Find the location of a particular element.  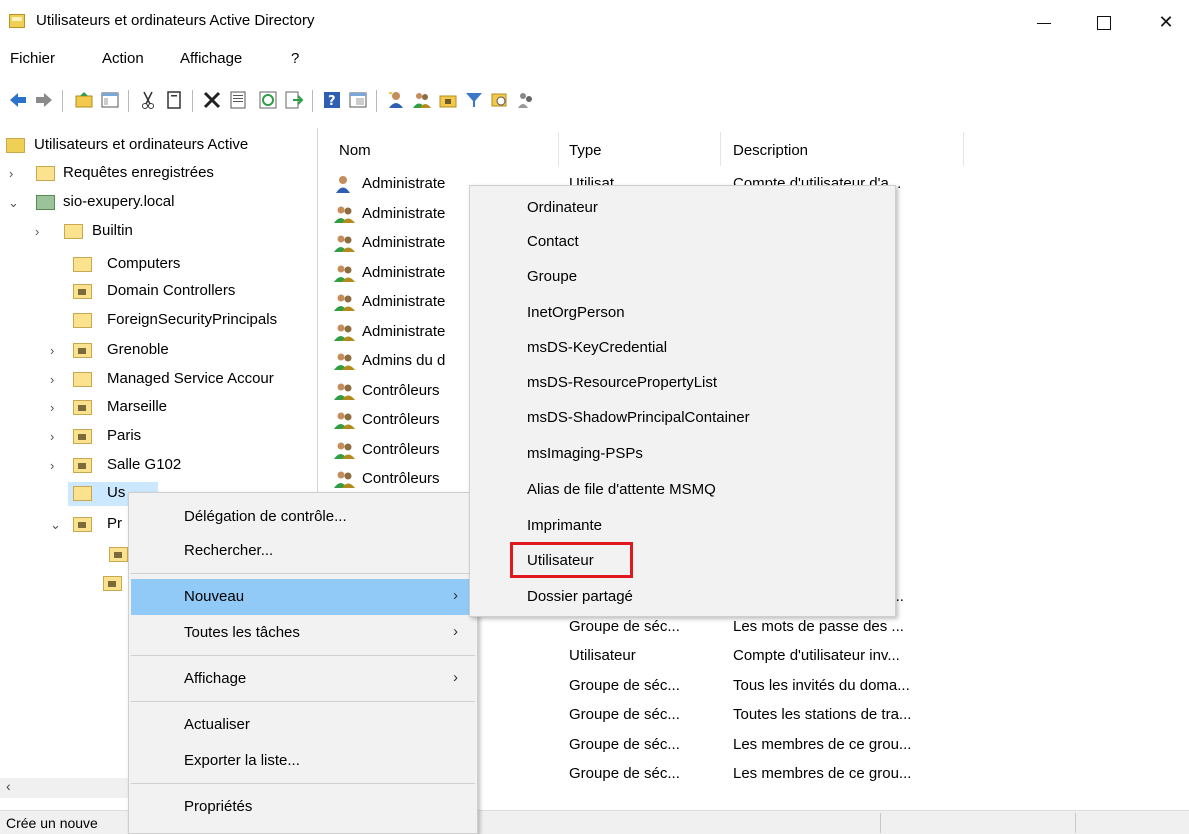

filter-icon is located at coordinates (474, 100).